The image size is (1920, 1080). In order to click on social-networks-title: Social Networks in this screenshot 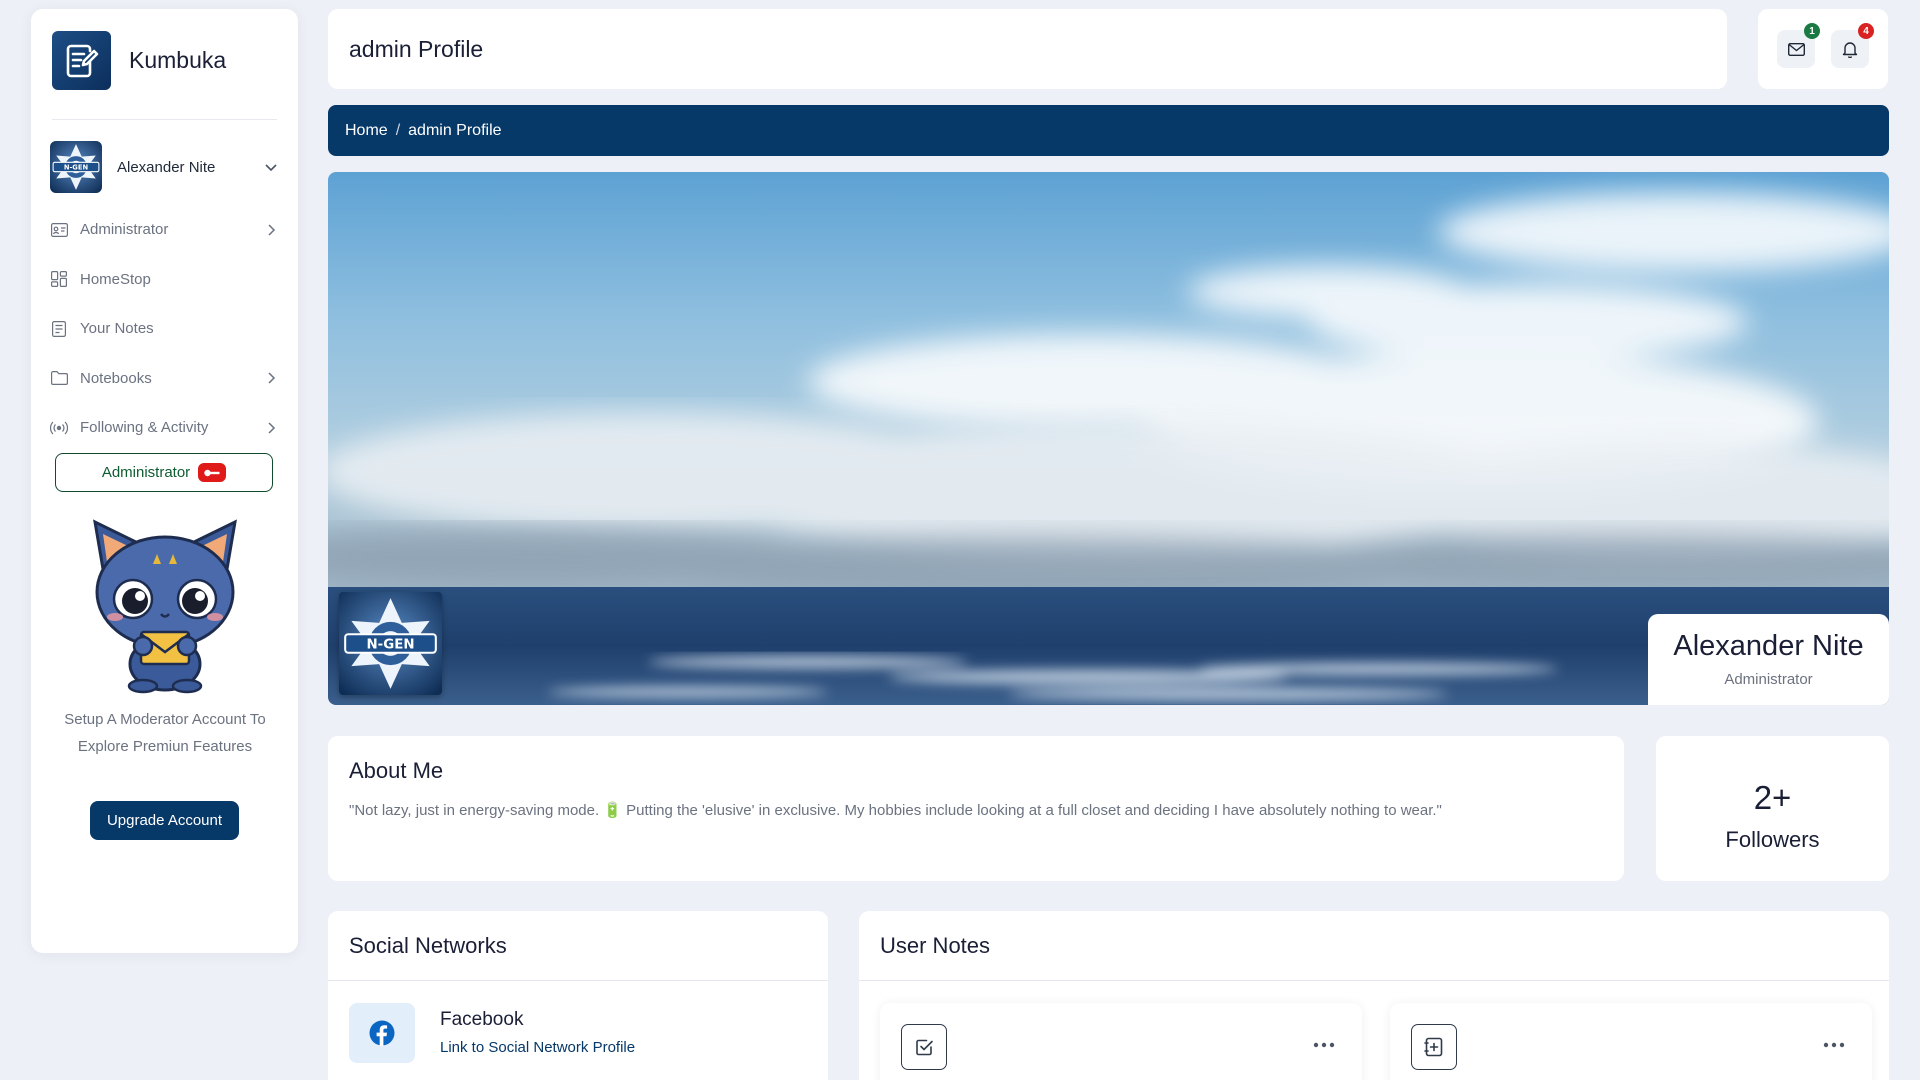, I will do `click(428, 945)`.